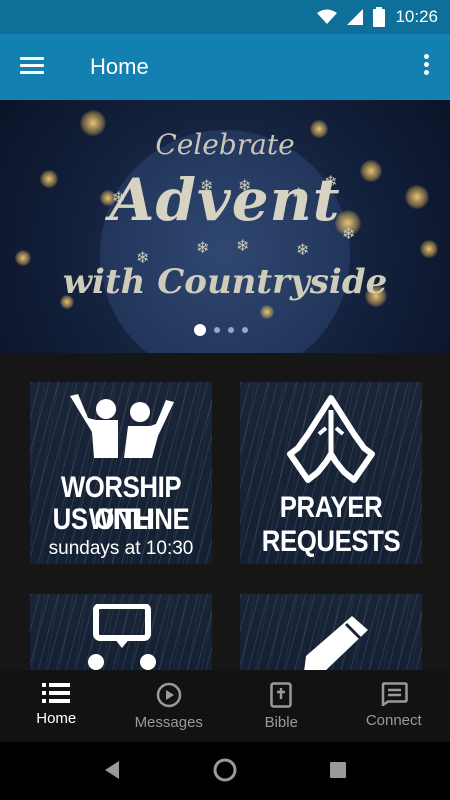 Image resolution: width=450 pixels, height=800 pixels. I want to click on list-icon, so click(56, 693).